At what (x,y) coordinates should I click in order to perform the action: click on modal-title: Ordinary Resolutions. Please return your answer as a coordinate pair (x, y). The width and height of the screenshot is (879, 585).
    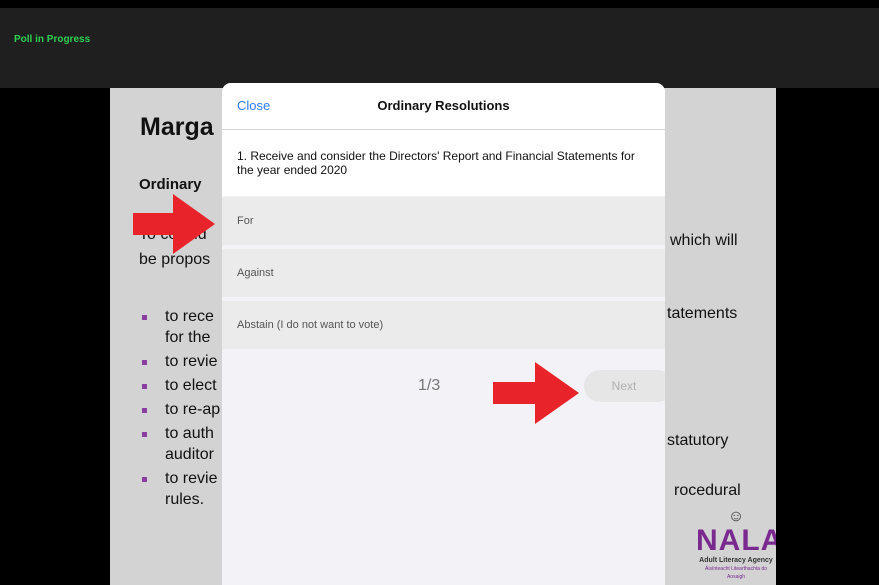
    Looking at the image, I should click on (443, 105).